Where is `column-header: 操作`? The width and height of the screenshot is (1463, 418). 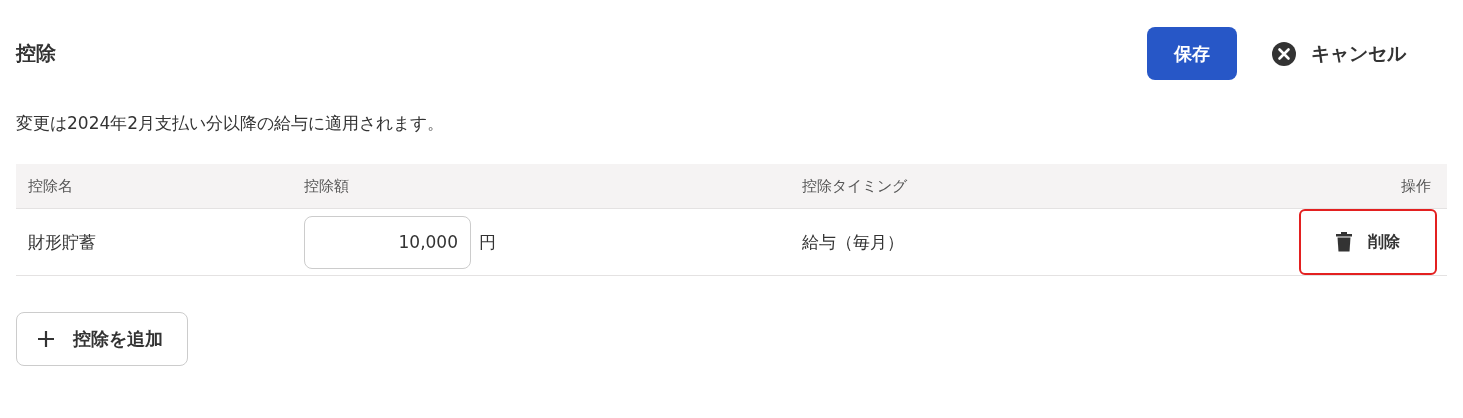 column-header: 操作 is located at coordinates (1416, 186).